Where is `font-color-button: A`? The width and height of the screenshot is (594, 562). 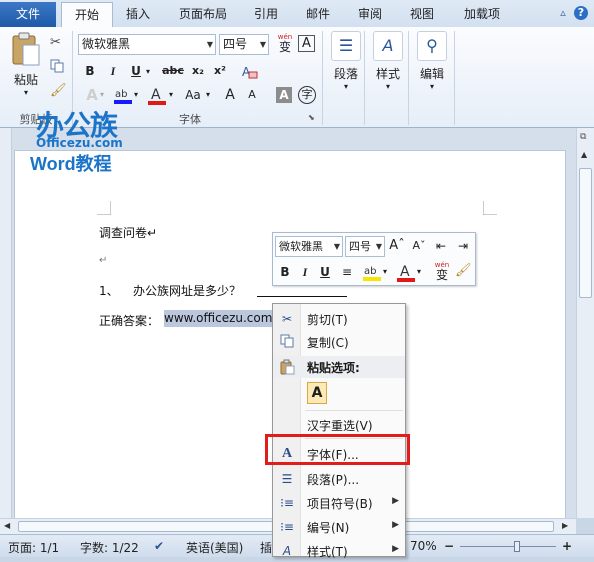
font-color-button: A is located at coordinates (157, 96).